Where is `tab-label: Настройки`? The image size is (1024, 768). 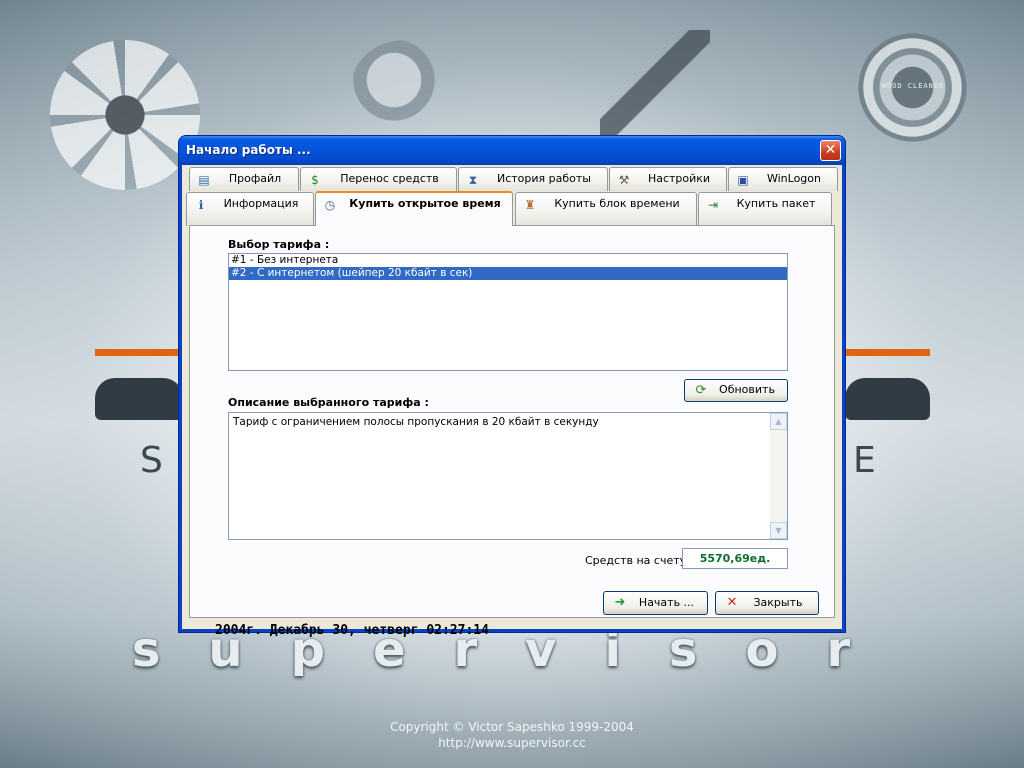
tab-label: Настройки is located at coordinates (679, 178).